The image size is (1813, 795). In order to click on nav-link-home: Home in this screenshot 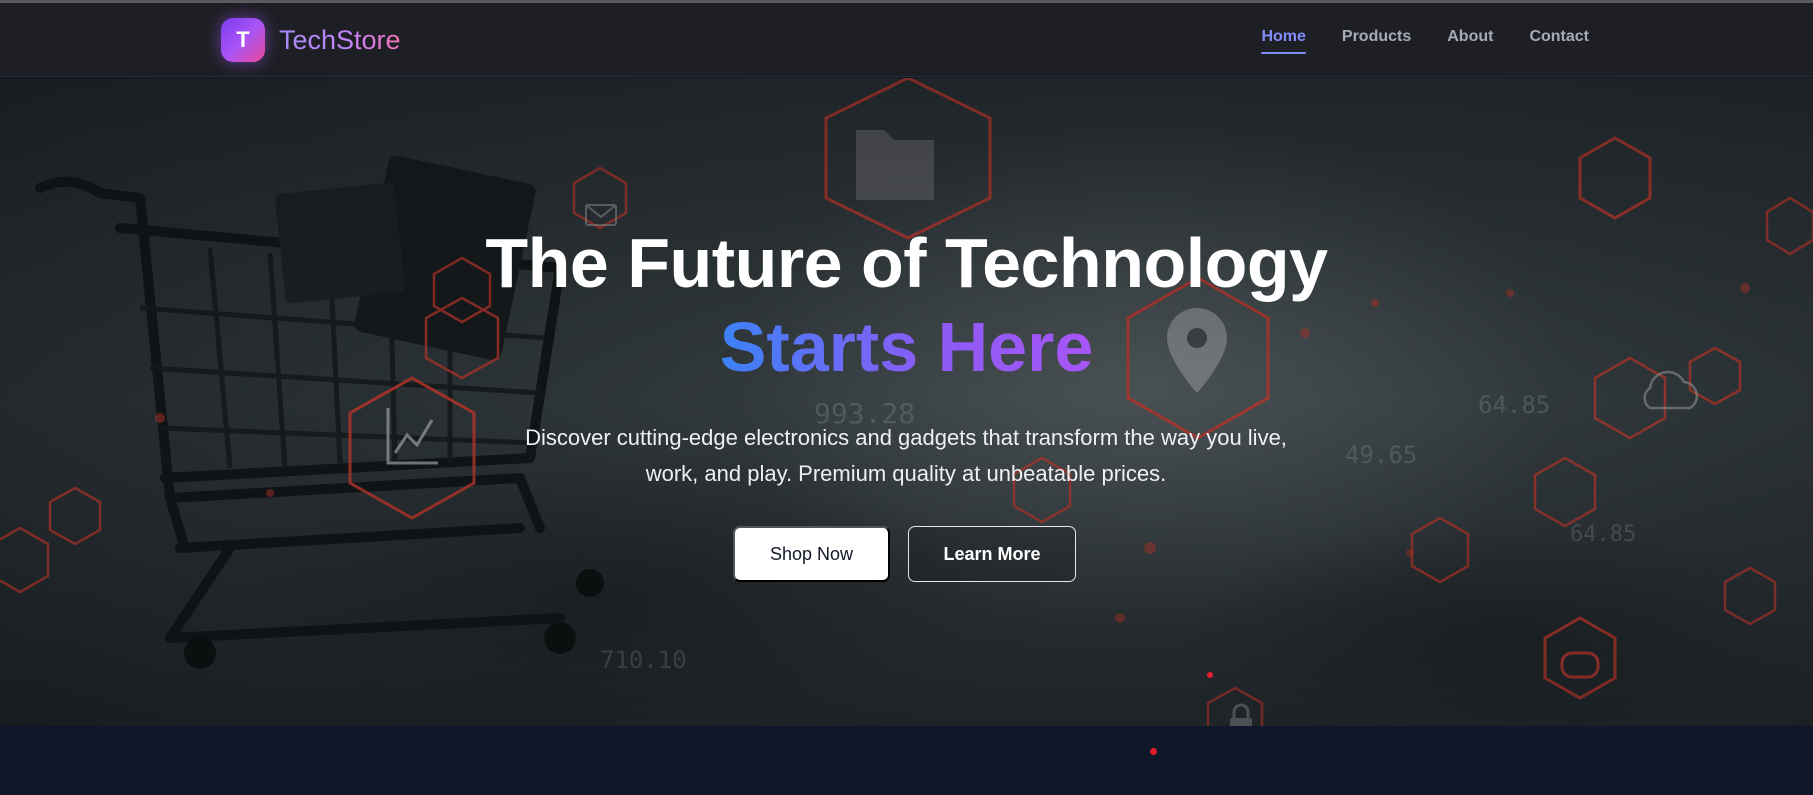, I will do `click(1284, 40)`.